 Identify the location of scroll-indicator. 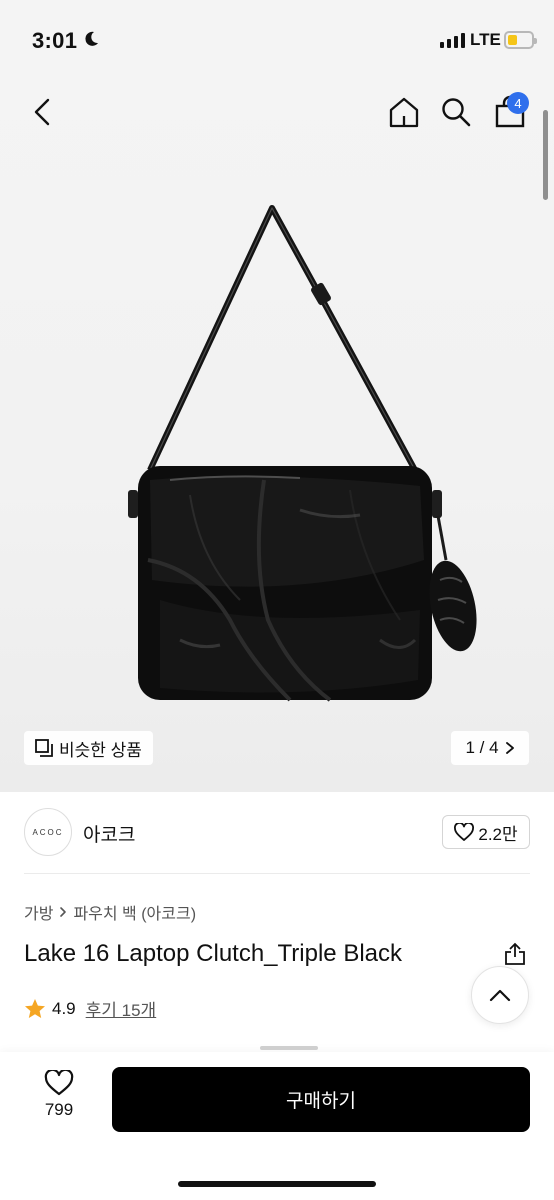
(545, 155).